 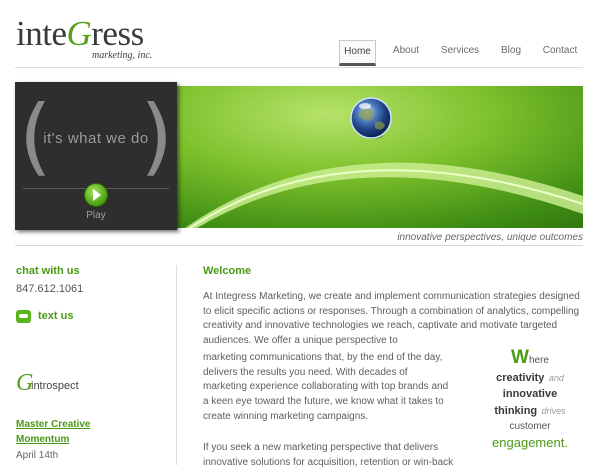 I want to click on play-icon, so click(x=96, y=195).